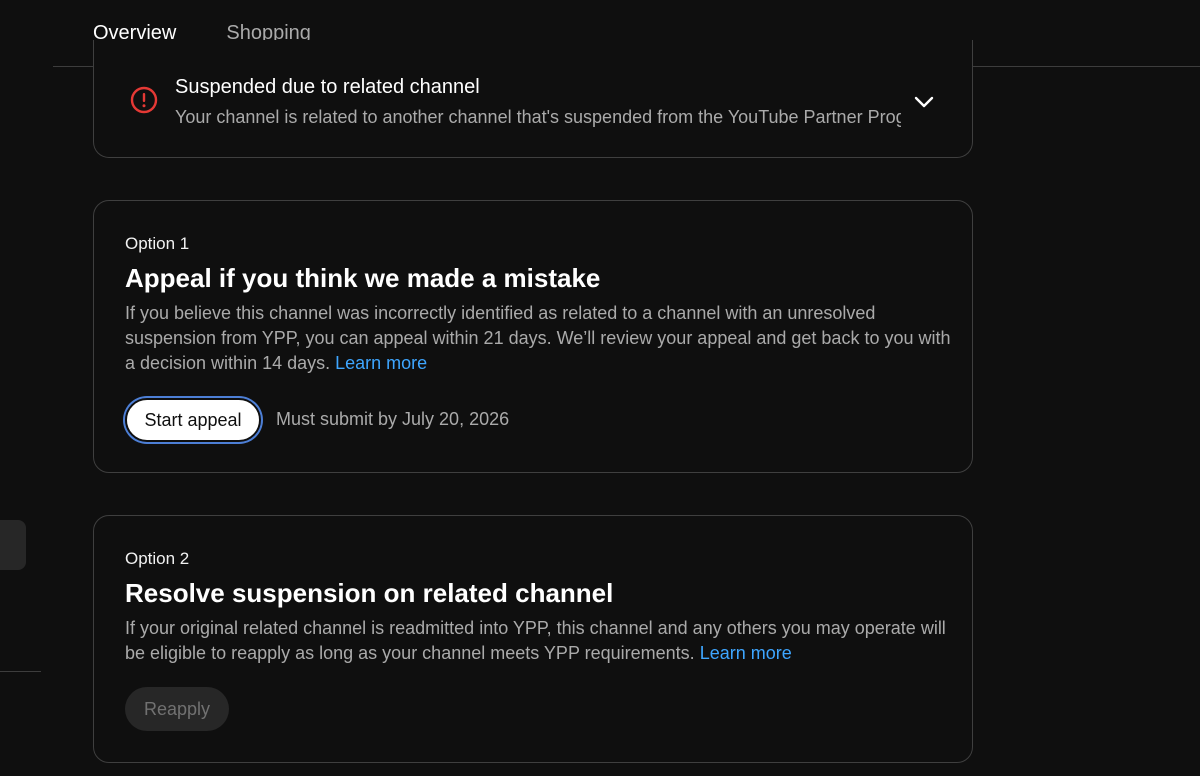 The height and width of the screenshot is (776, 1200). I want to click on start-appeal-button: Start appeal, so click(193, 420).